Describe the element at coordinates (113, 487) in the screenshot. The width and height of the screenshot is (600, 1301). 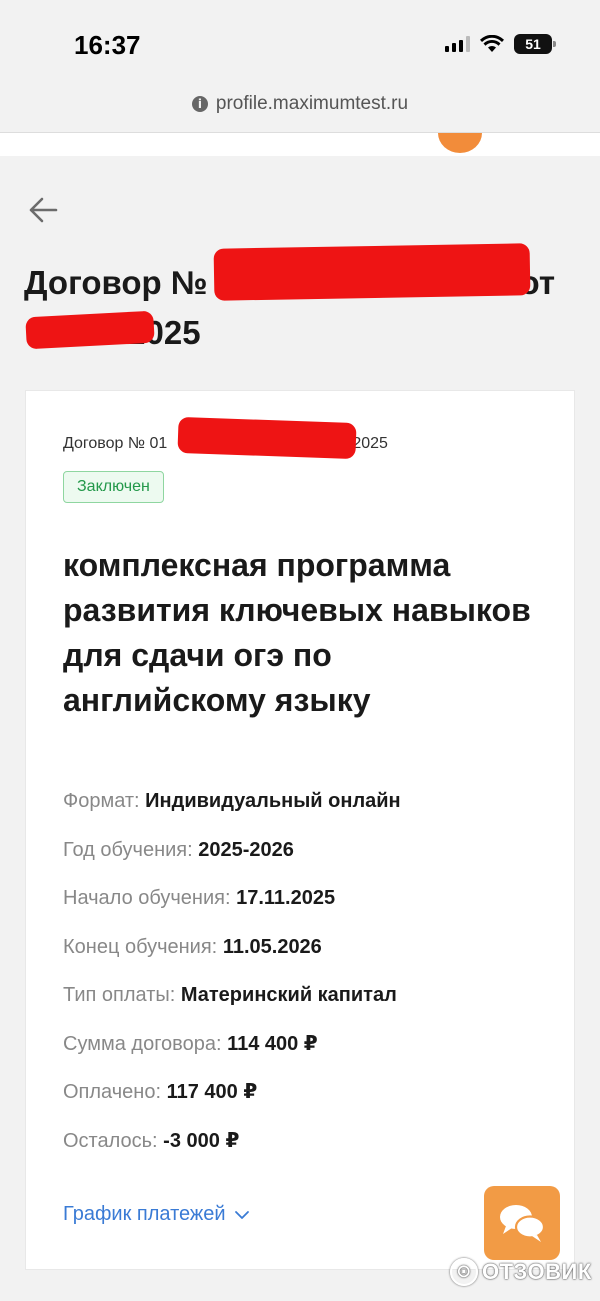
I see `status-badge: Заключен` at that location.